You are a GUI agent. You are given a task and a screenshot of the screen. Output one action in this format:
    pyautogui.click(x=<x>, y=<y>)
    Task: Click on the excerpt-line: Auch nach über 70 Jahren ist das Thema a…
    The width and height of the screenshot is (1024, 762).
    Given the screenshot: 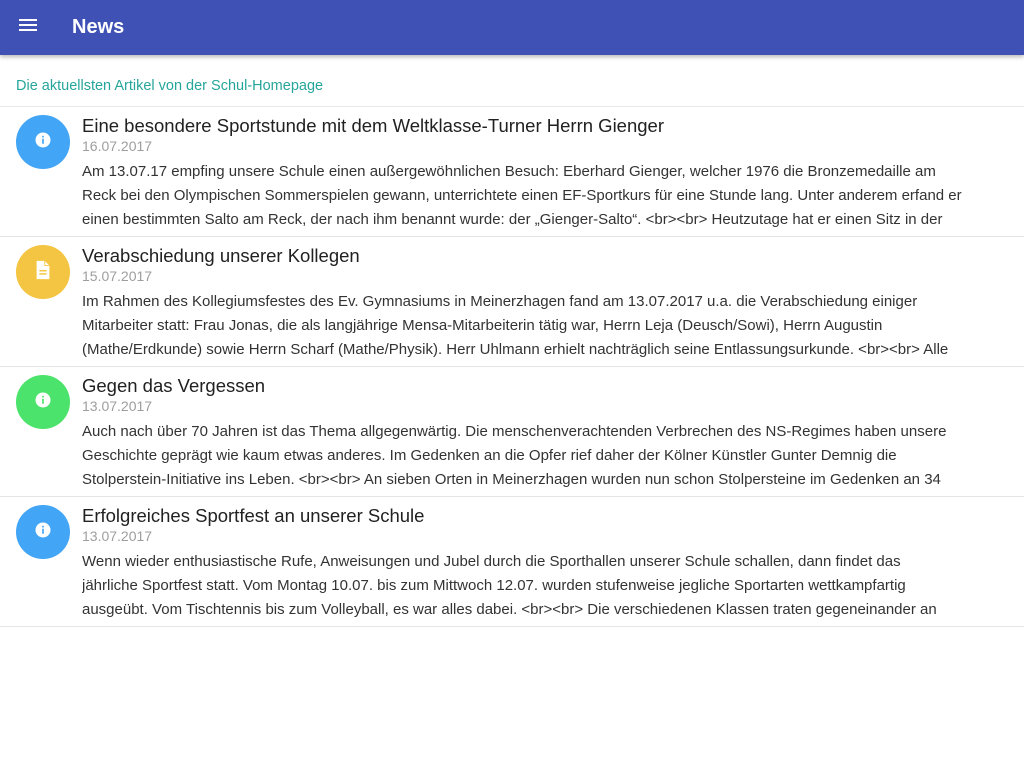 What is the action you would take?
    pyautogui.click(x=514, y=431)
    